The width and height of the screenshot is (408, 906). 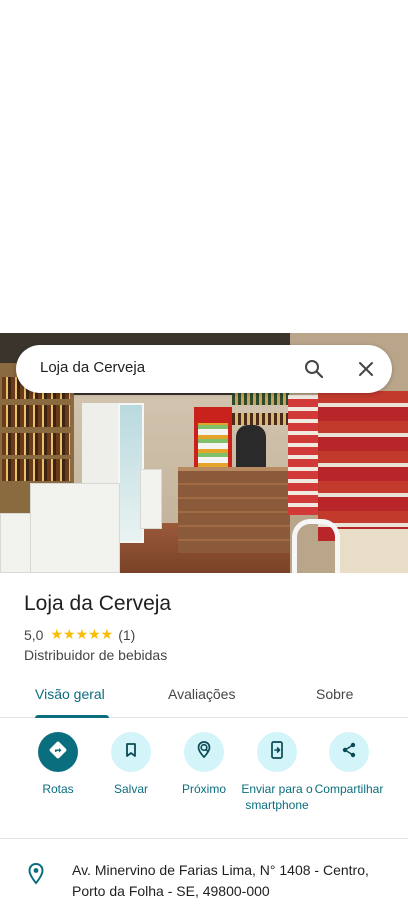 What do you see at coordinates (171, 891) in the screenshot?
I see `address-line-2: Porto da Folha - SE, 49800-000` at bounding box center [171, 891].